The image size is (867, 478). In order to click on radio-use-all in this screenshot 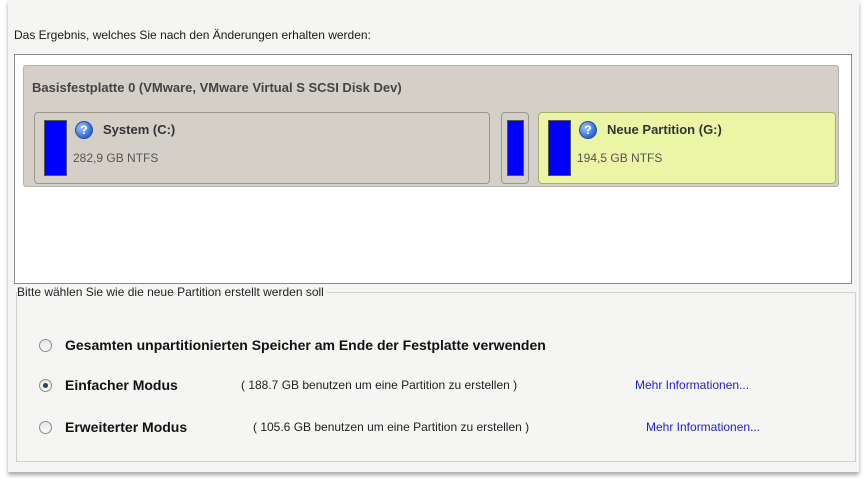, I will do `click(45, 345)`.